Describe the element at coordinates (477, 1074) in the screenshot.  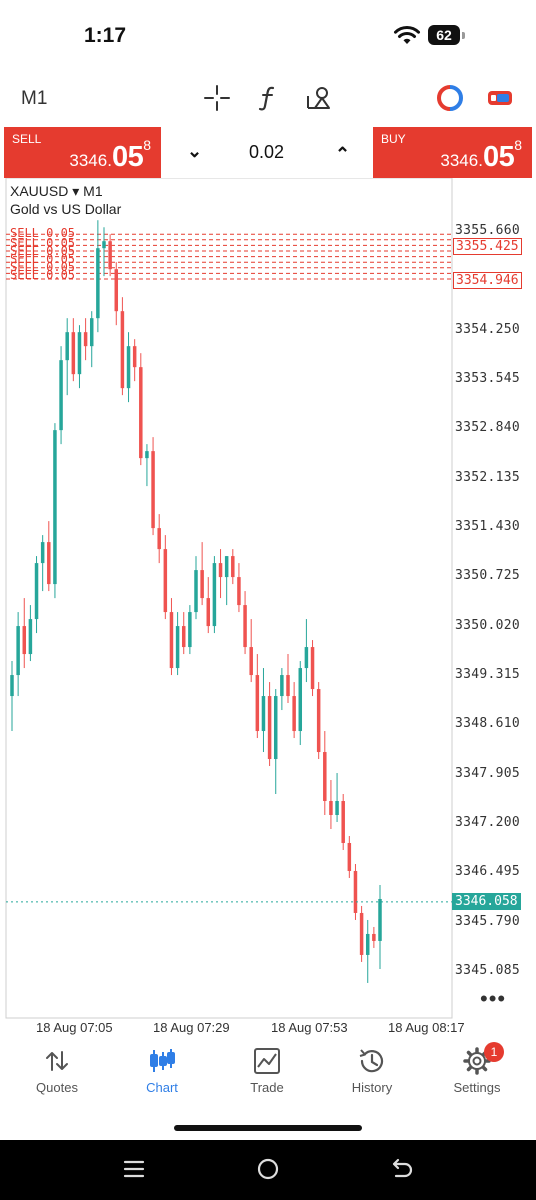
I see `nav-settings: 1 Settings` at that location.